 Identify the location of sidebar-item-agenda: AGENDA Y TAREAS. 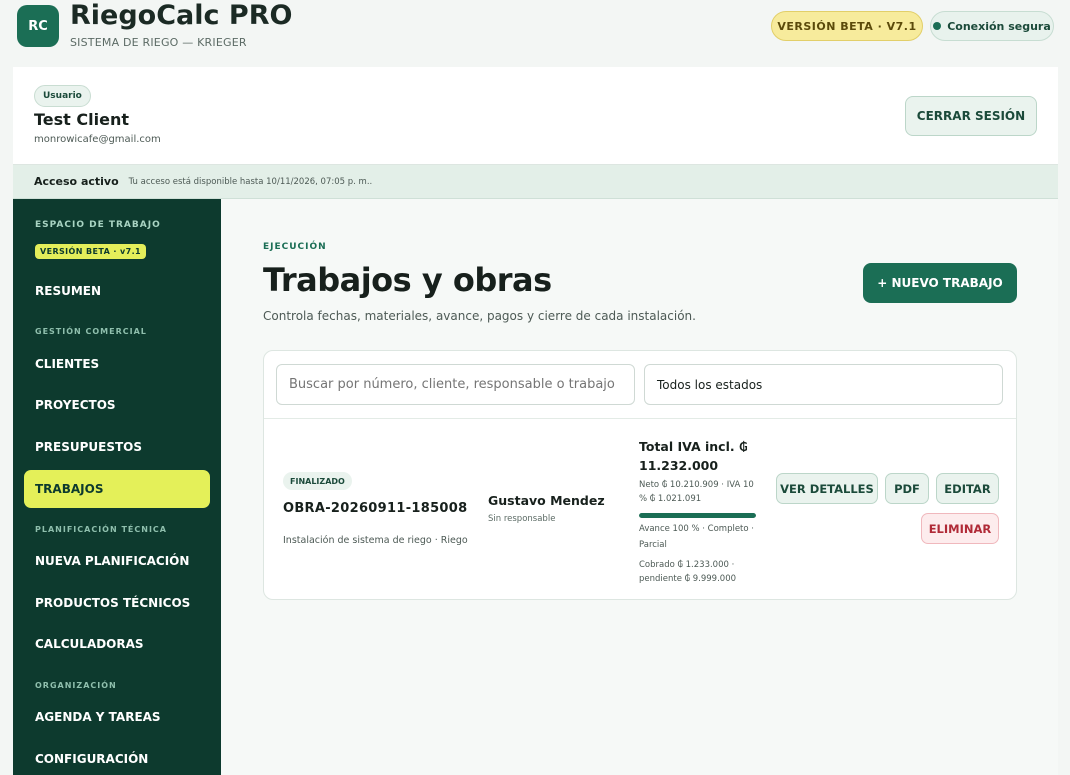
(117, 717).